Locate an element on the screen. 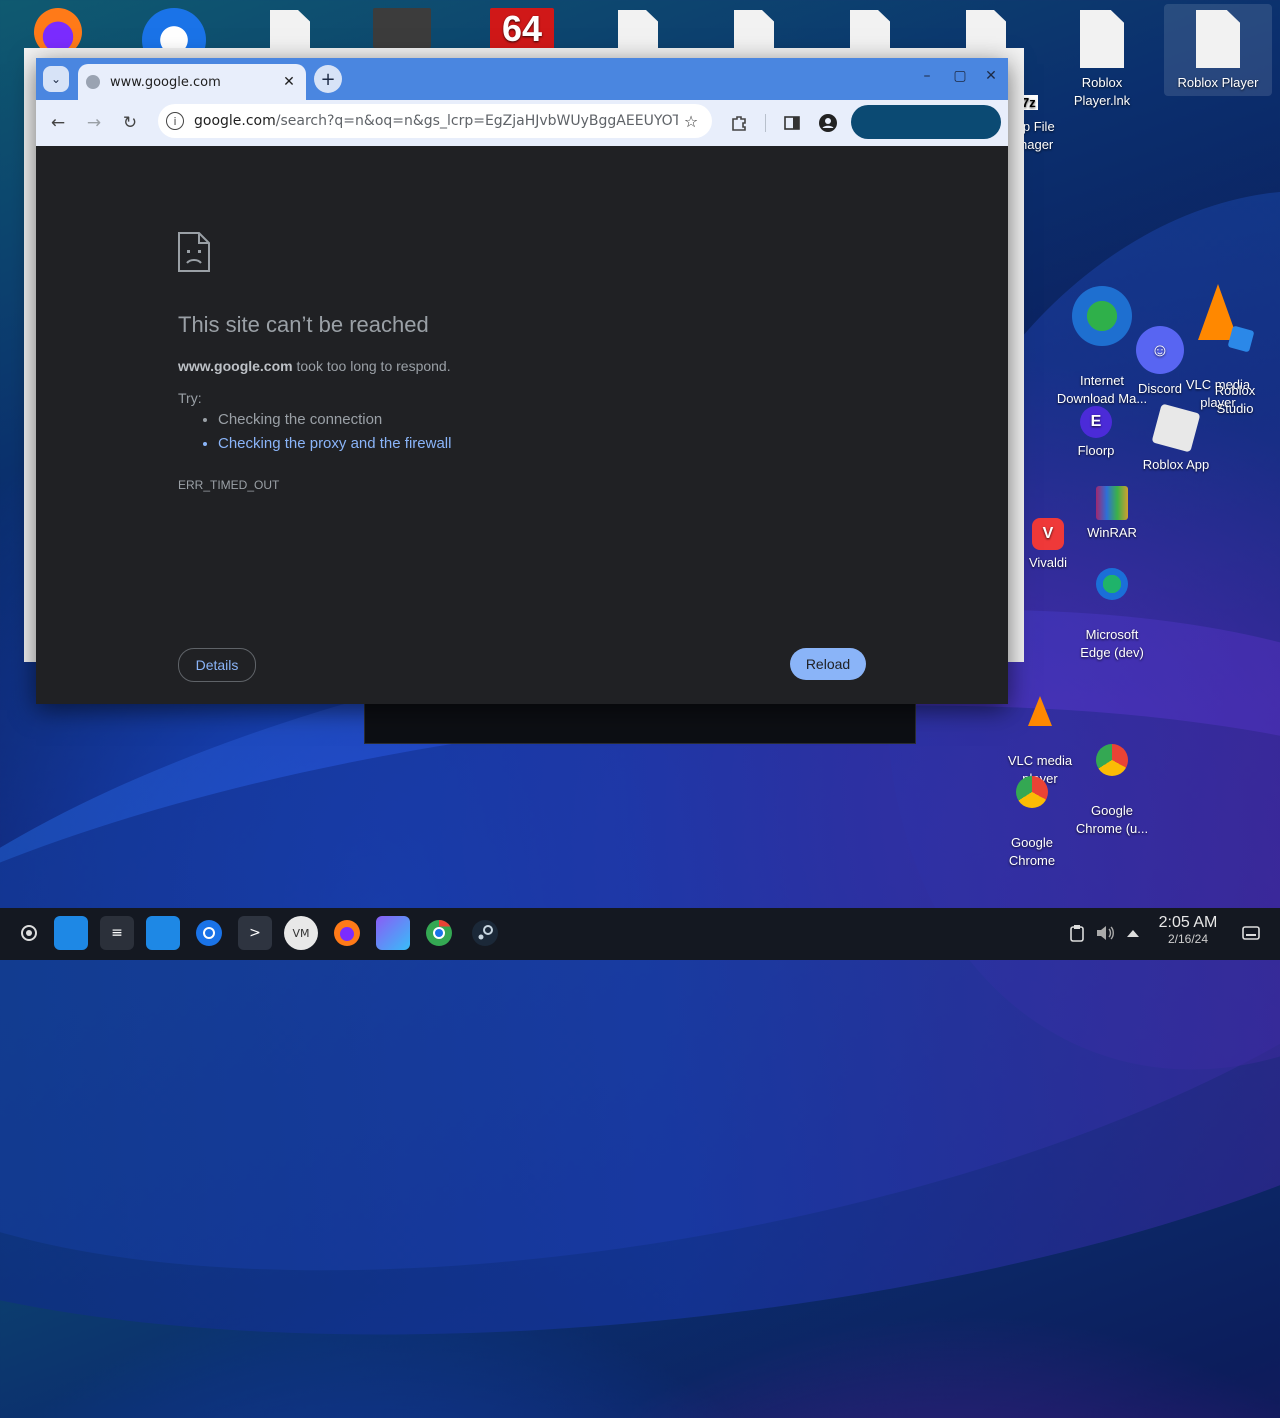 This screenshot has height=1418, width=1280. side-panel-icon is located at coordinates (792, 123).